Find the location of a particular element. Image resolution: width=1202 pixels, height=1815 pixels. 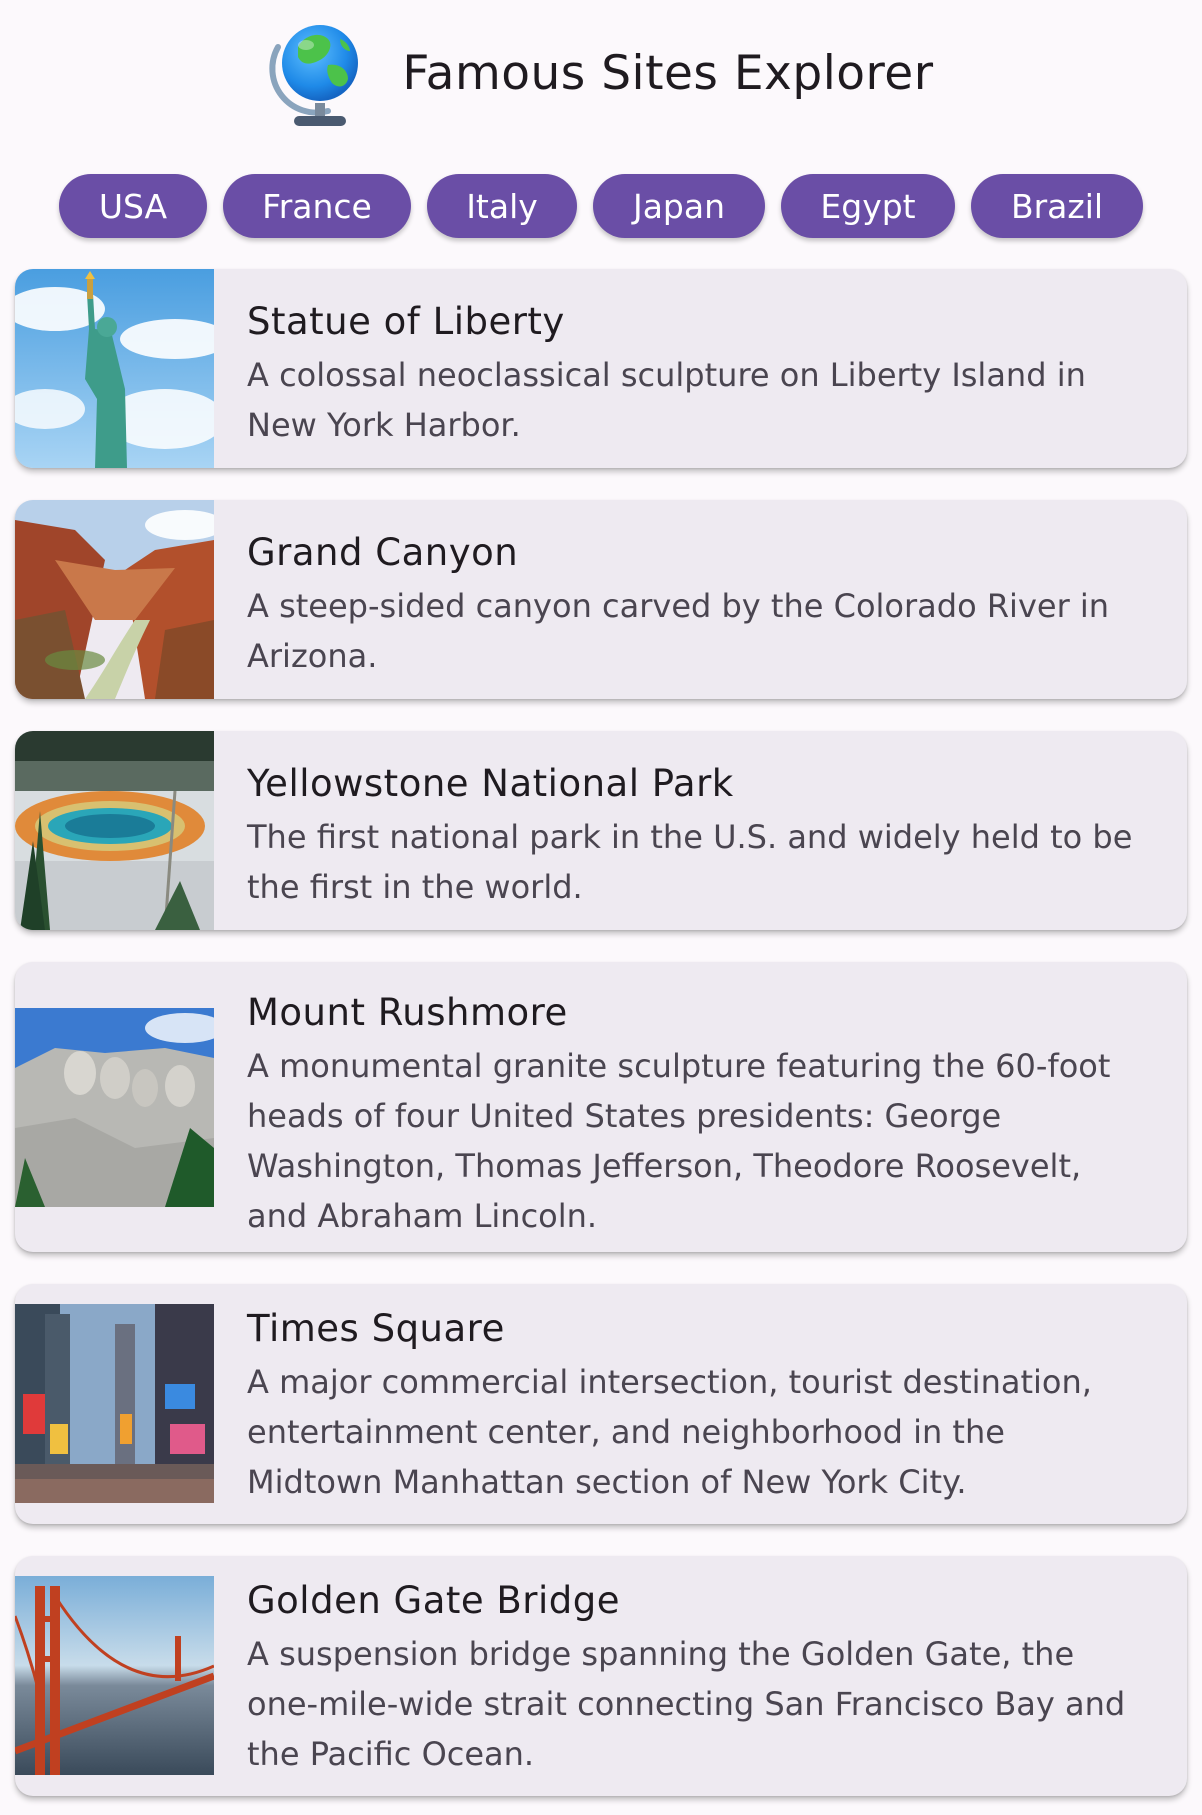

app-header: Famous Sites Explorer is located at coordinates (601, 73).